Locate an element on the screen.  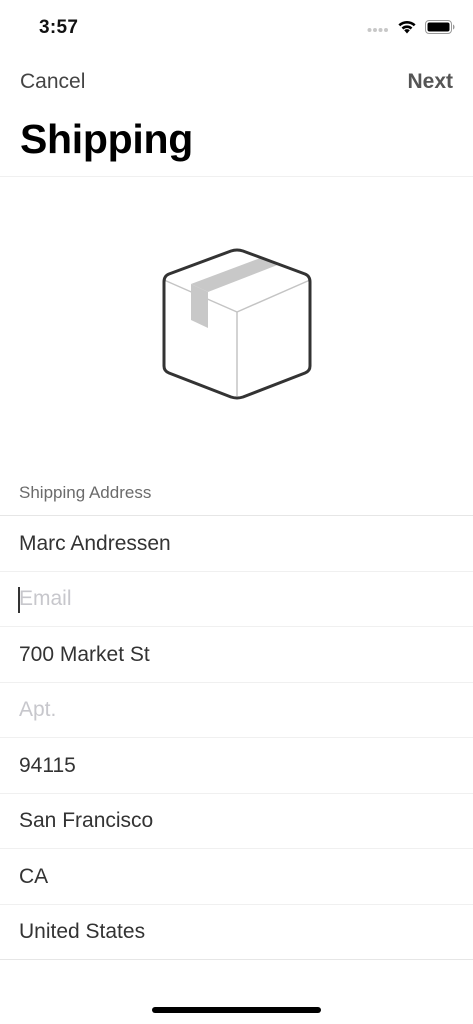
wifi-icon is located at coordinates (407, 29).